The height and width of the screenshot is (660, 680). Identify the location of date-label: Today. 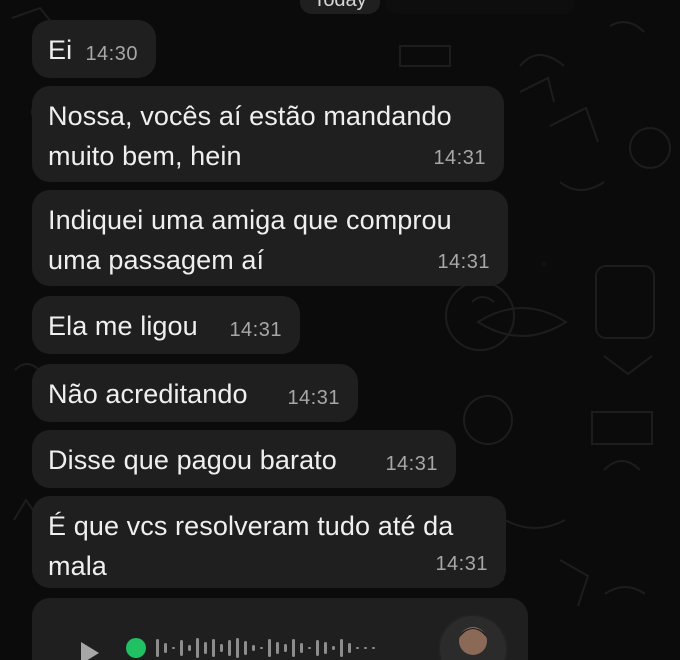
(340, 5).